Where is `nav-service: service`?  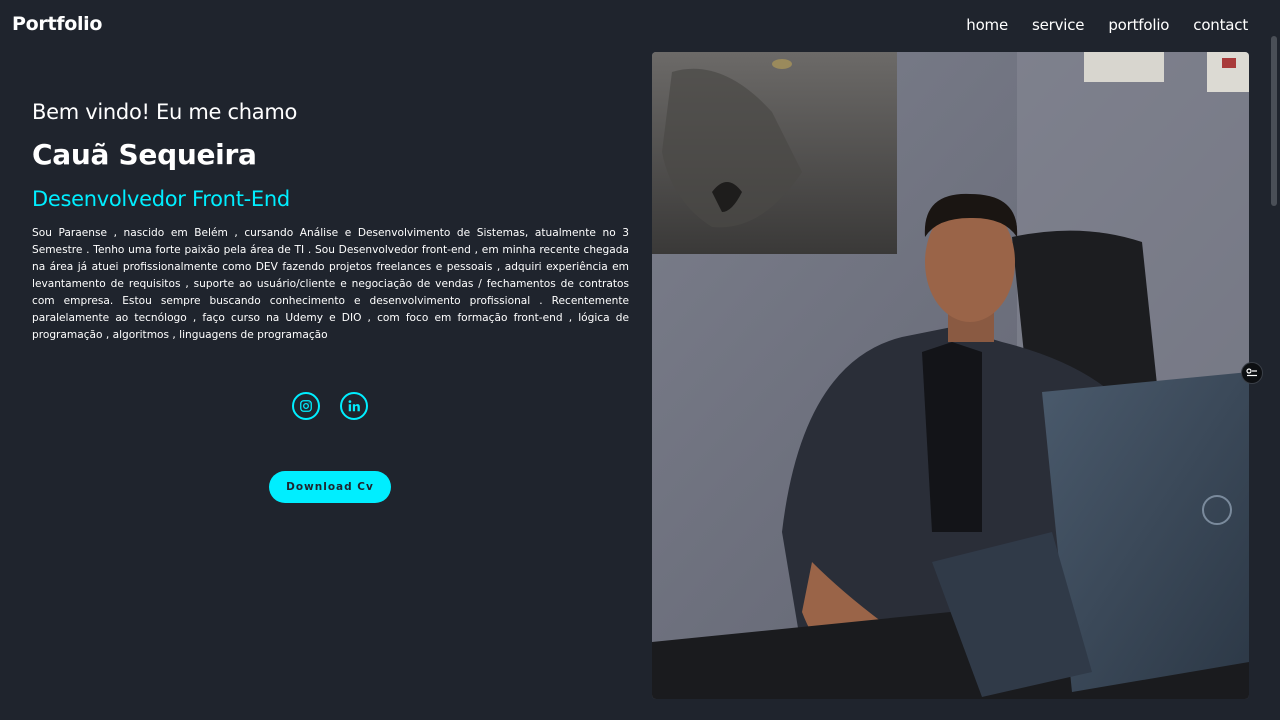
nav-service: service is located at coordinates (1058, 25).